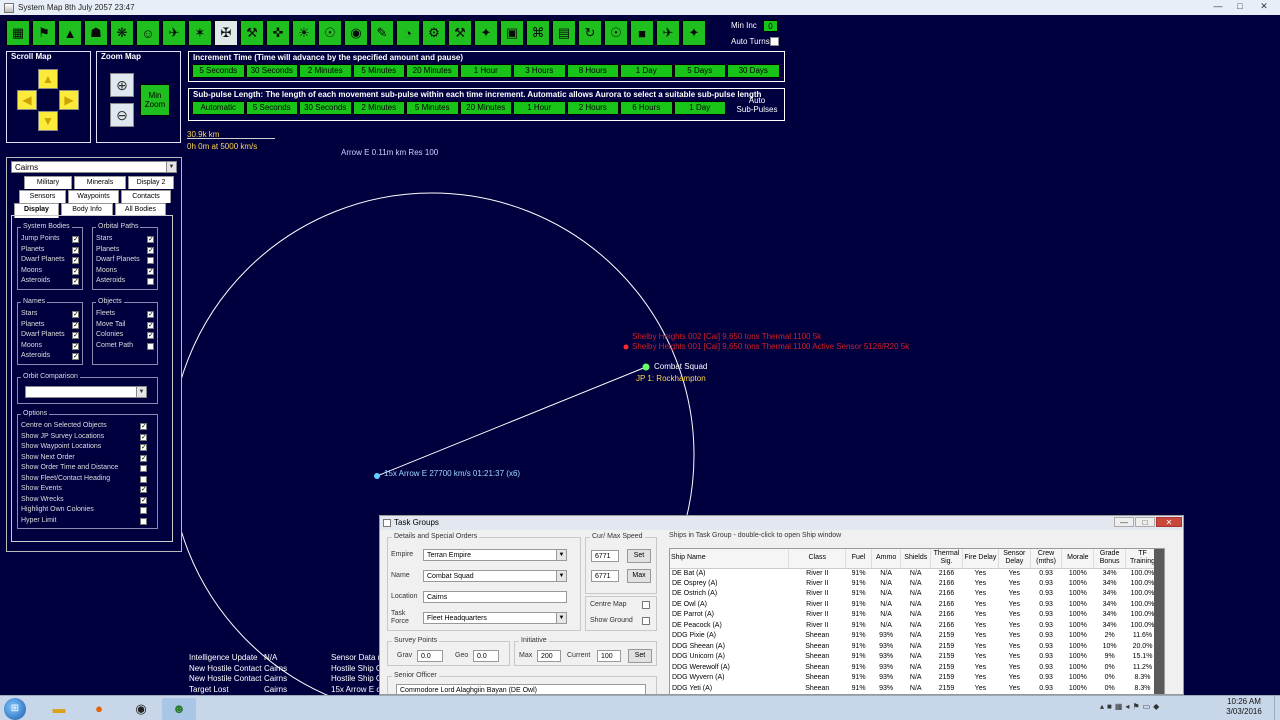 The height and width of the screenshot is (720, 1280). What do you see at coordinates (48, 79) in the screenshot?
I see `scroll-up-arrow-icon: ▲` at bounding box center [48, 79].